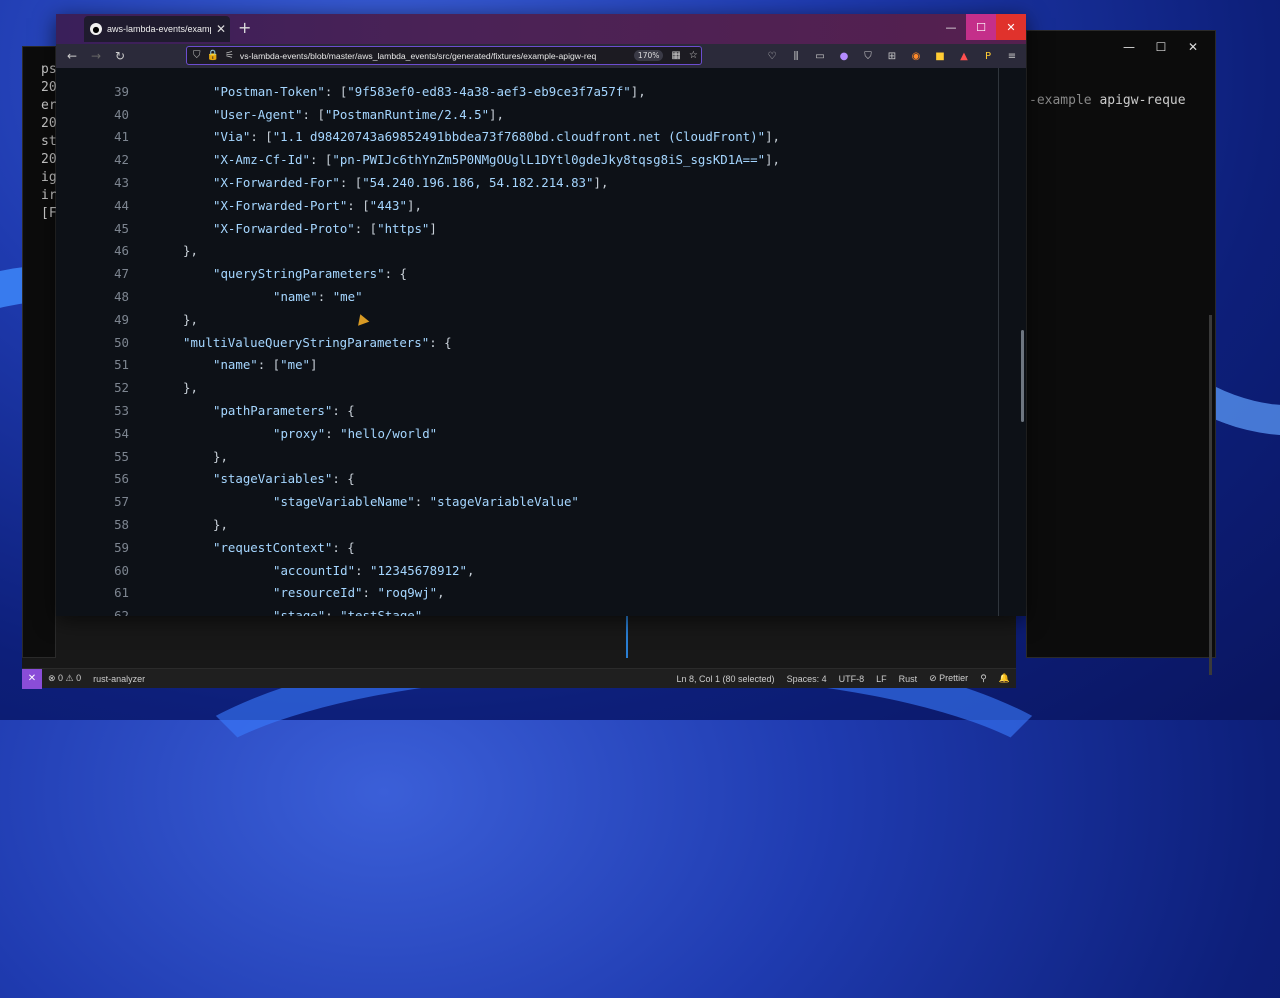  What do you see at coordinates (796, 56) in the screenshot?
I see `library-icon: ⫼` at bounding box center [796, 56].